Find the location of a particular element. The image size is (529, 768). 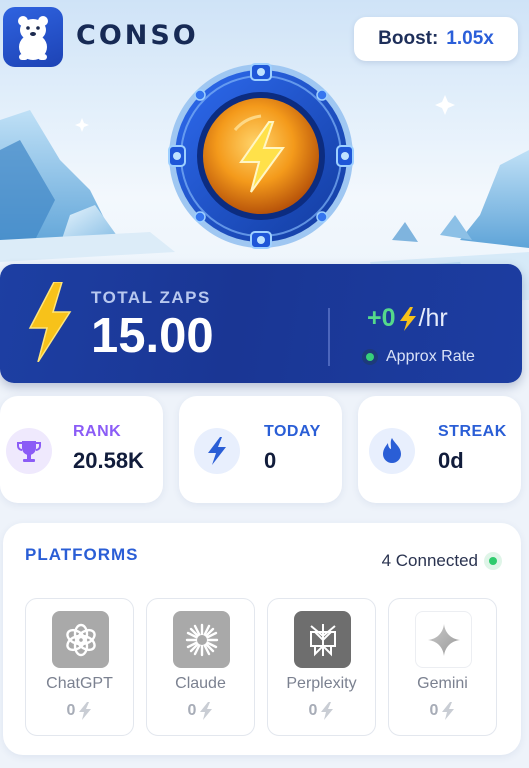

platforms-title: PLATFORMS is located at coordinates (82, 554).